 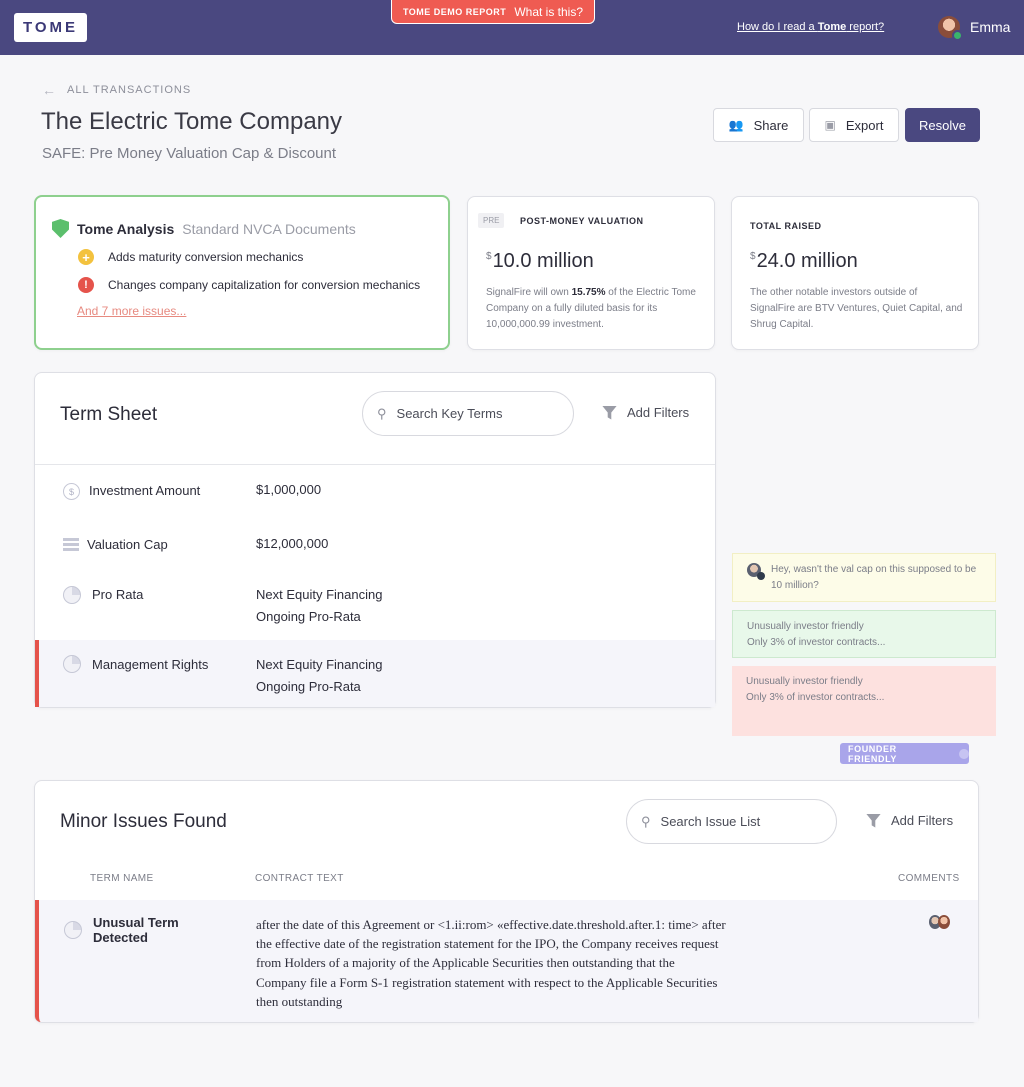 I want to click on help-suffix: report?, so click(x=865, y=27).